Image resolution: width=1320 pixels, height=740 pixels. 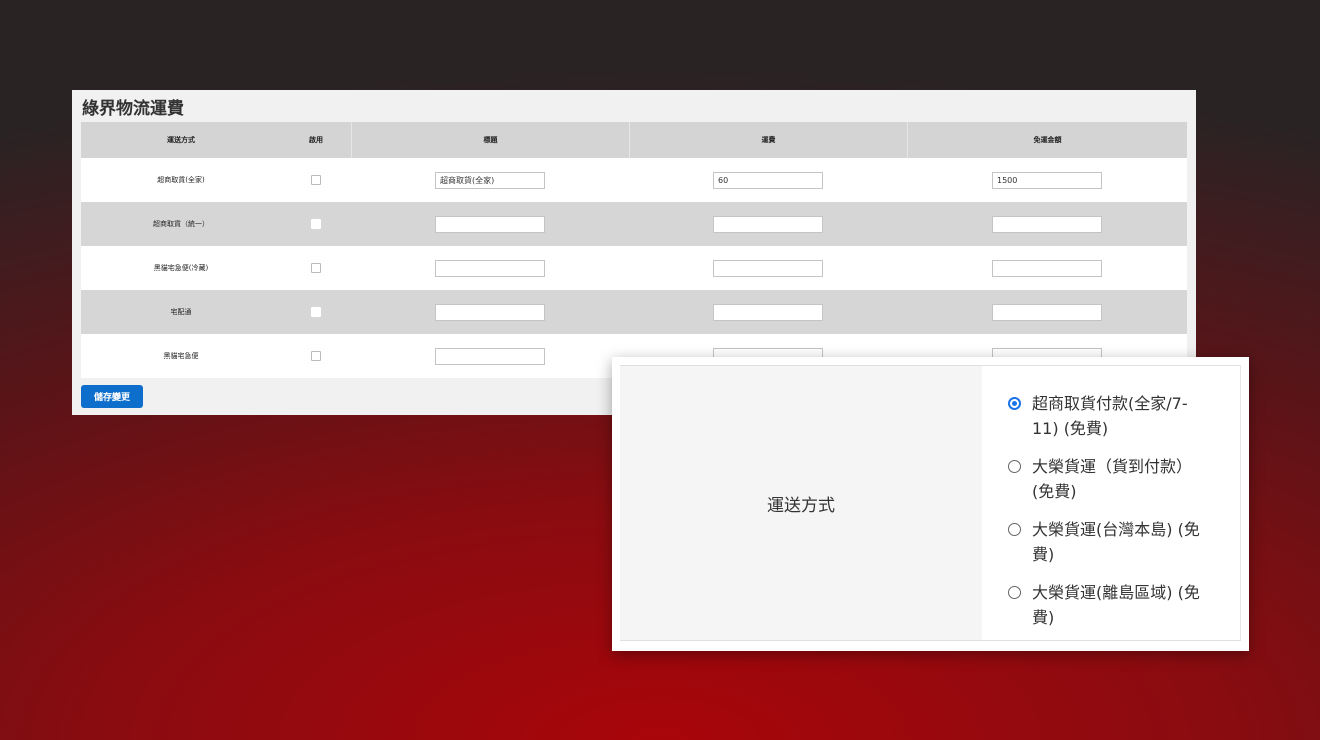 What do you see at coordinates (1115, 605) in the screenshot?
I see `shipping-option-kerry-islands: 大榮貨運(離島區域) (免 費)` at bounding box center [1115, 605].